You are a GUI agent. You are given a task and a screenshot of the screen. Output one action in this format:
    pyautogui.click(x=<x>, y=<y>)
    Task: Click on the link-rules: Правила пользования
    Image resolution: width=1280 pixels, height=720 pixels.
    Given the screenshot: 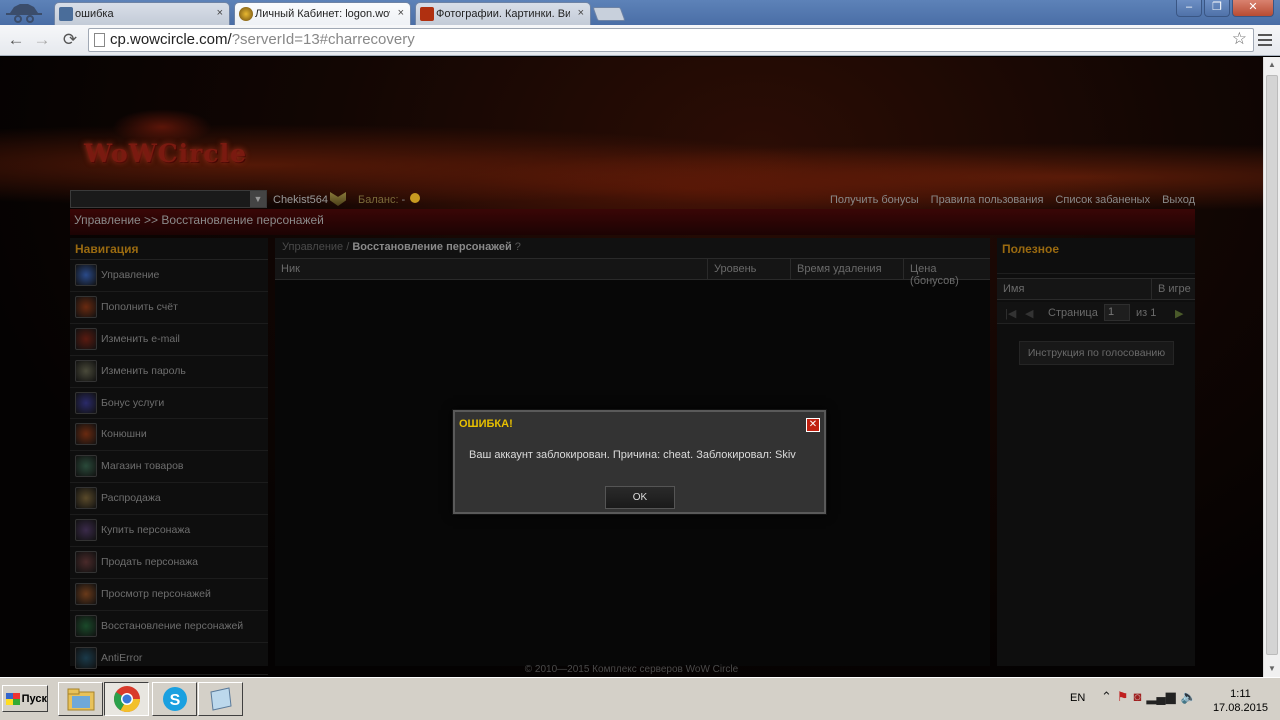 What is the action you would take?
    pyautogui.click(x=987, y=200)
    